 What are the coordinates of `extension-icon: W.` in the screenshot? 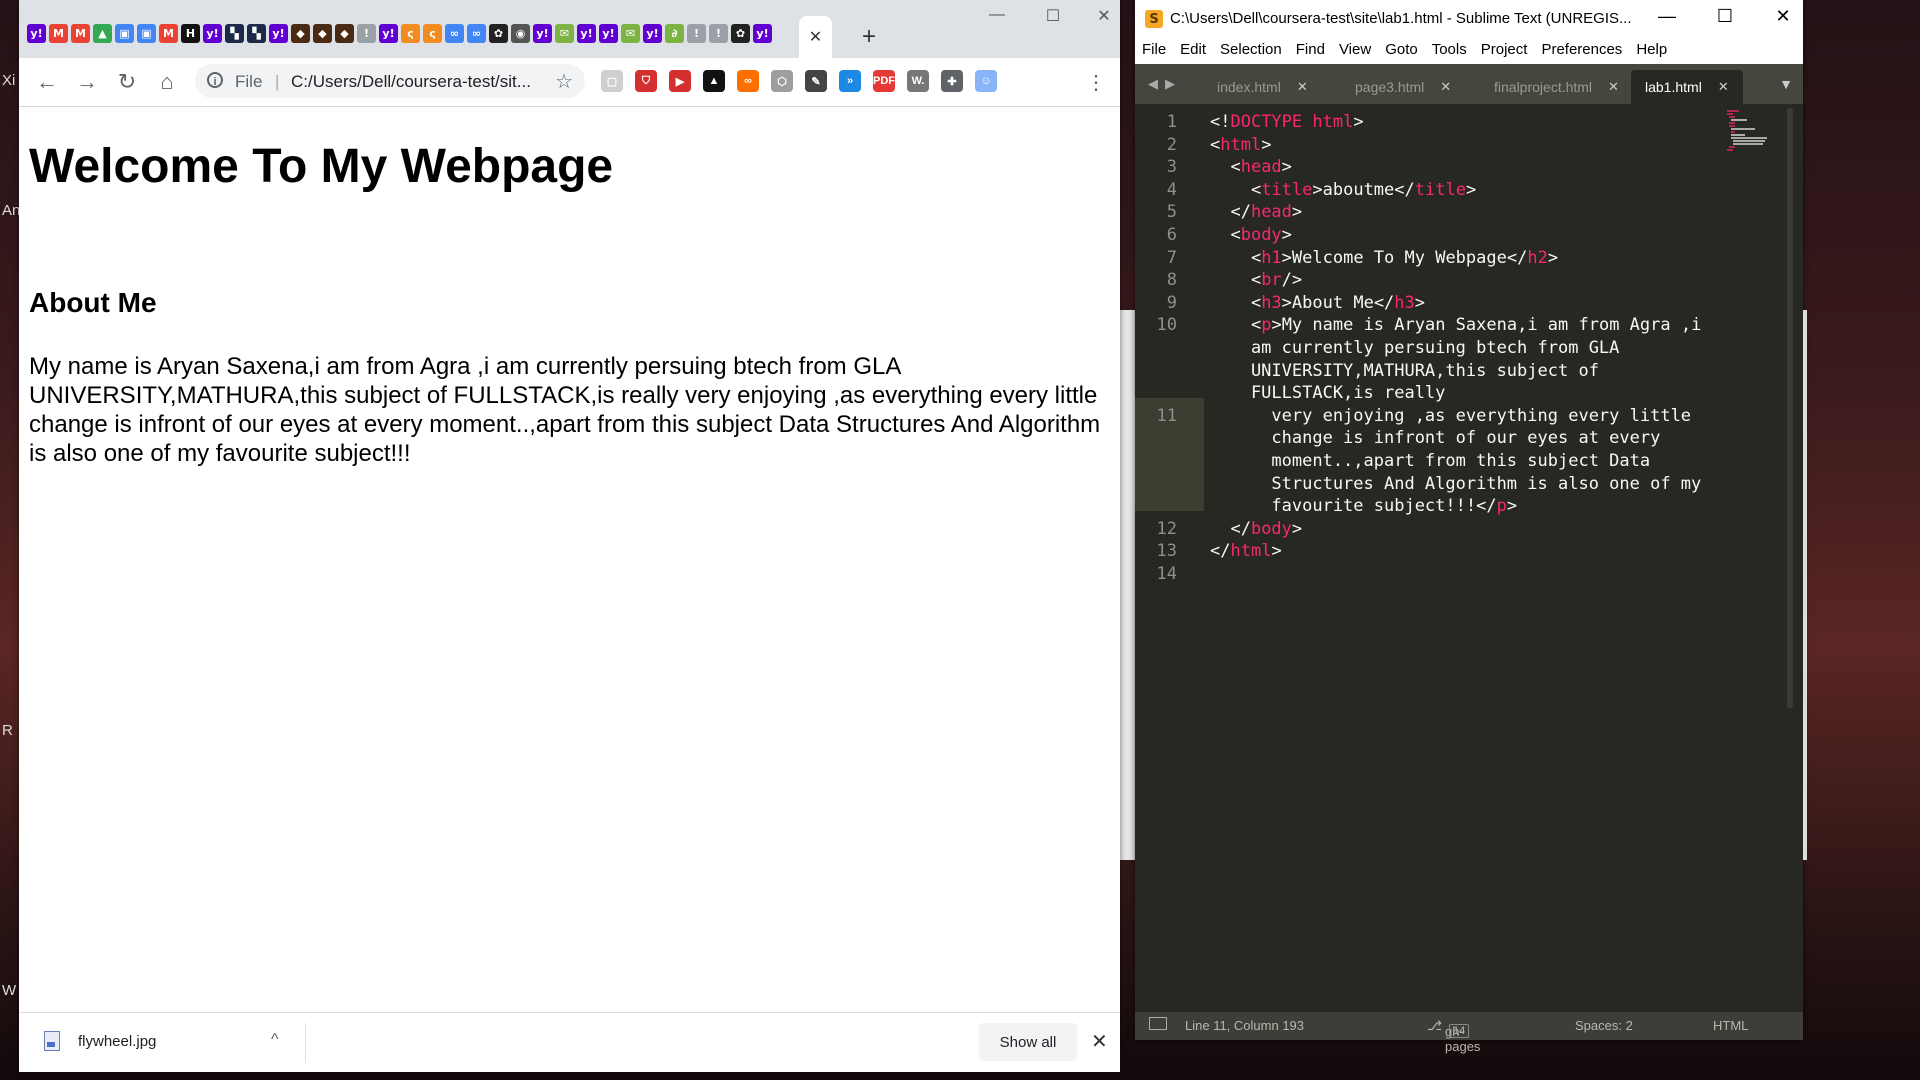 It's located at (918, 81).